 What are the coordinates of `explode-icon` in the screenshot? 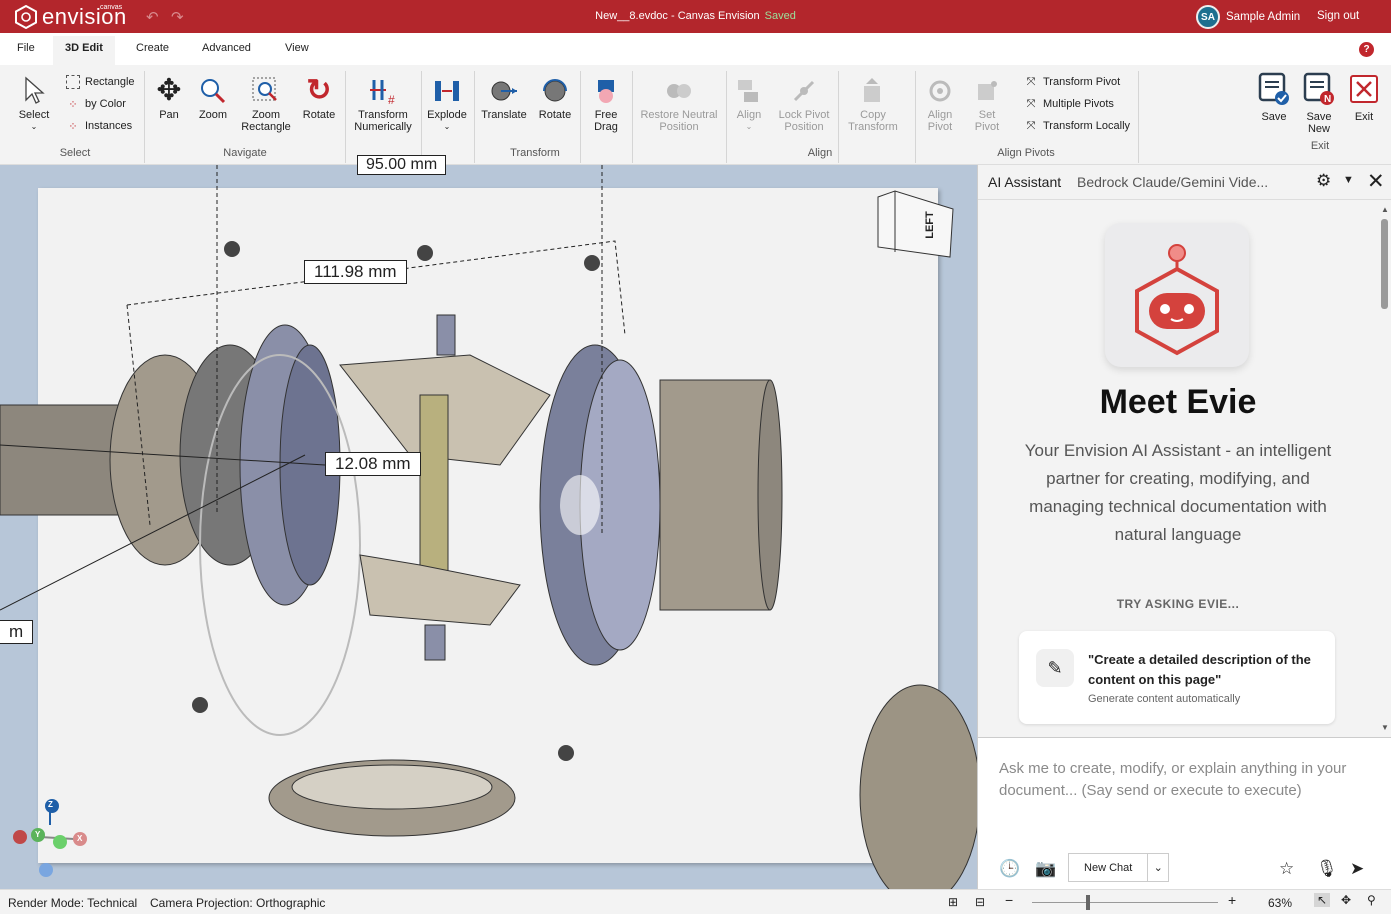 It's located at (447, 91).